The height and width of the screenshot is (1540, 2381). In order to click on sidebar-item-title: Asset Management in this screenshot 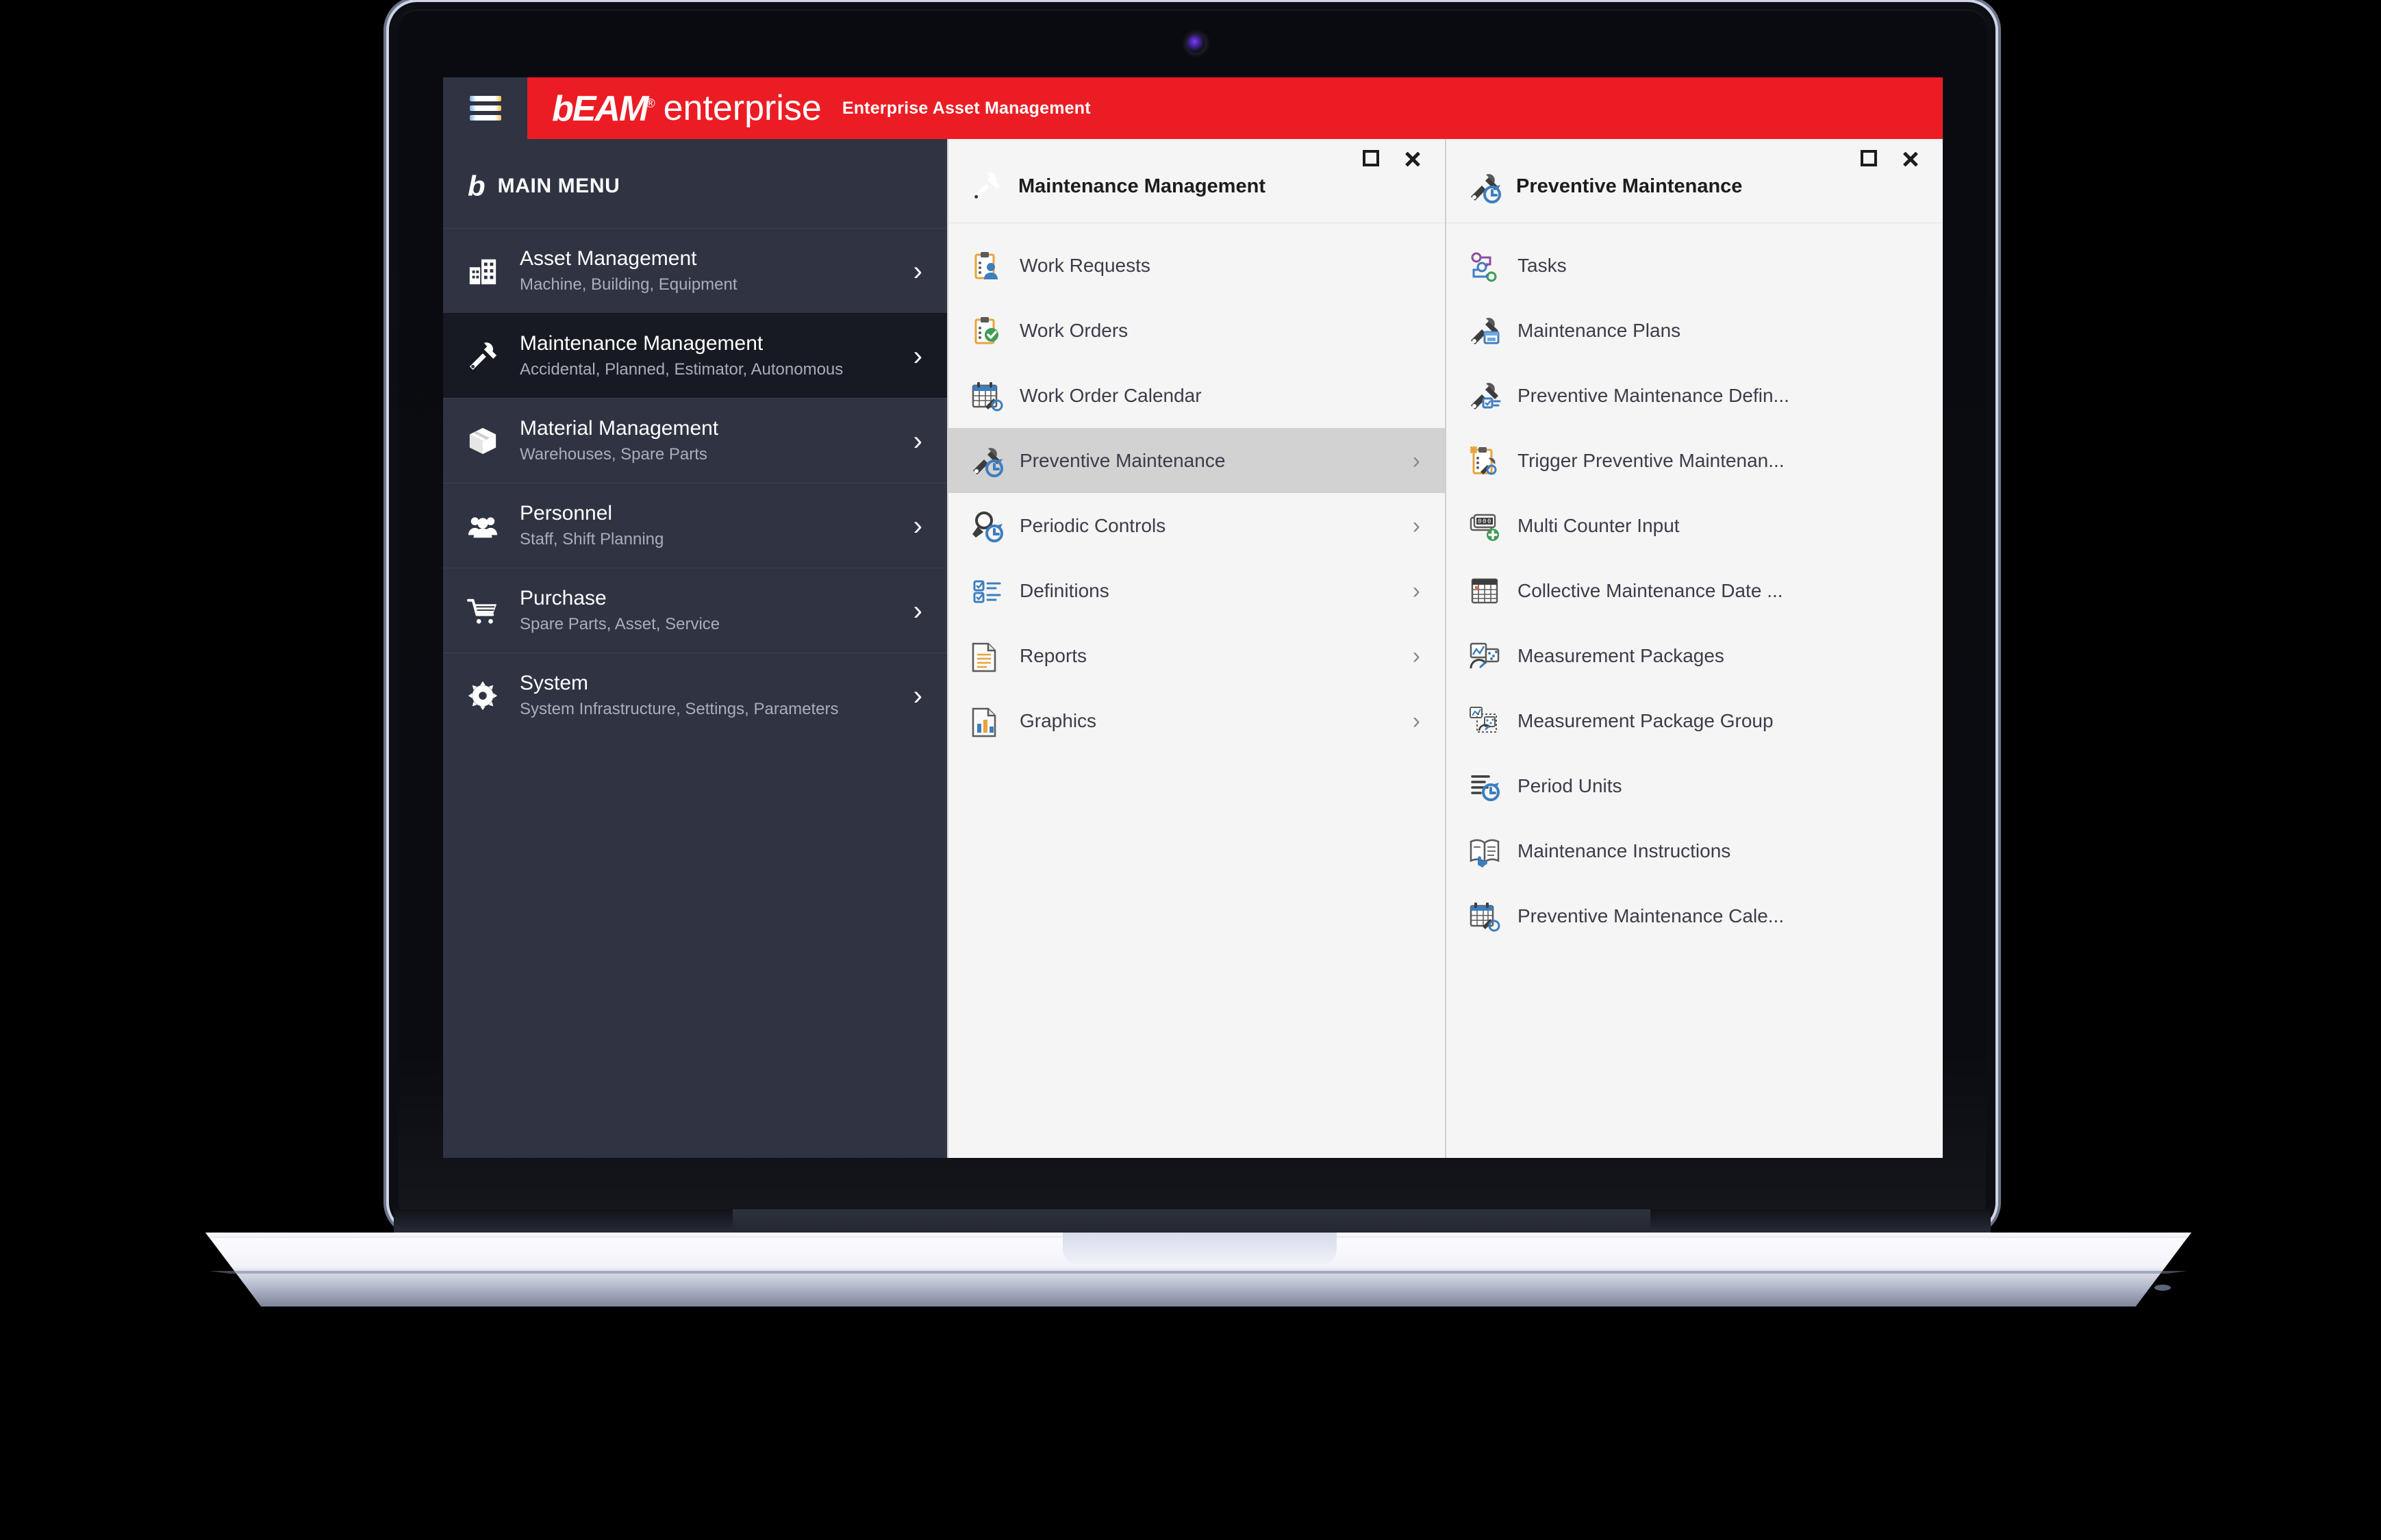, I will do `click(609, 258)`.